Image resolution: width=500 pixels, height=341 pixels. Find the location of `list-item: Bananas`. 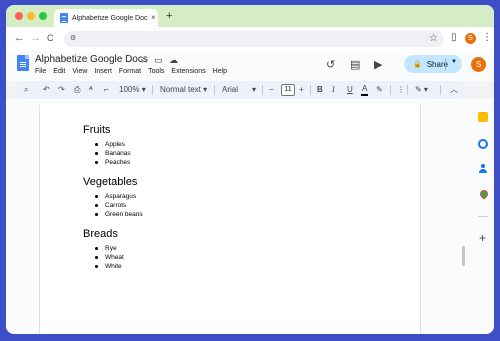

list-item: Bananas is located at coordinates (113, 153).